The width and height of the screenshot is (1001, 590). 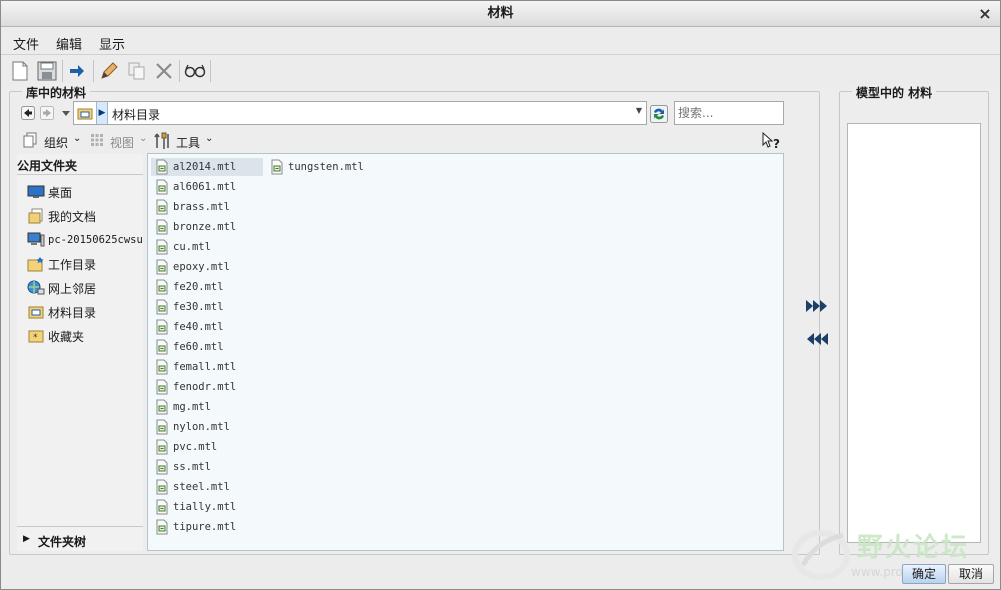 What do you see at coordinates (894, 92) in the screenshot?
I see `model-title: 模型中的 材料` at bounding box center [894, 92].